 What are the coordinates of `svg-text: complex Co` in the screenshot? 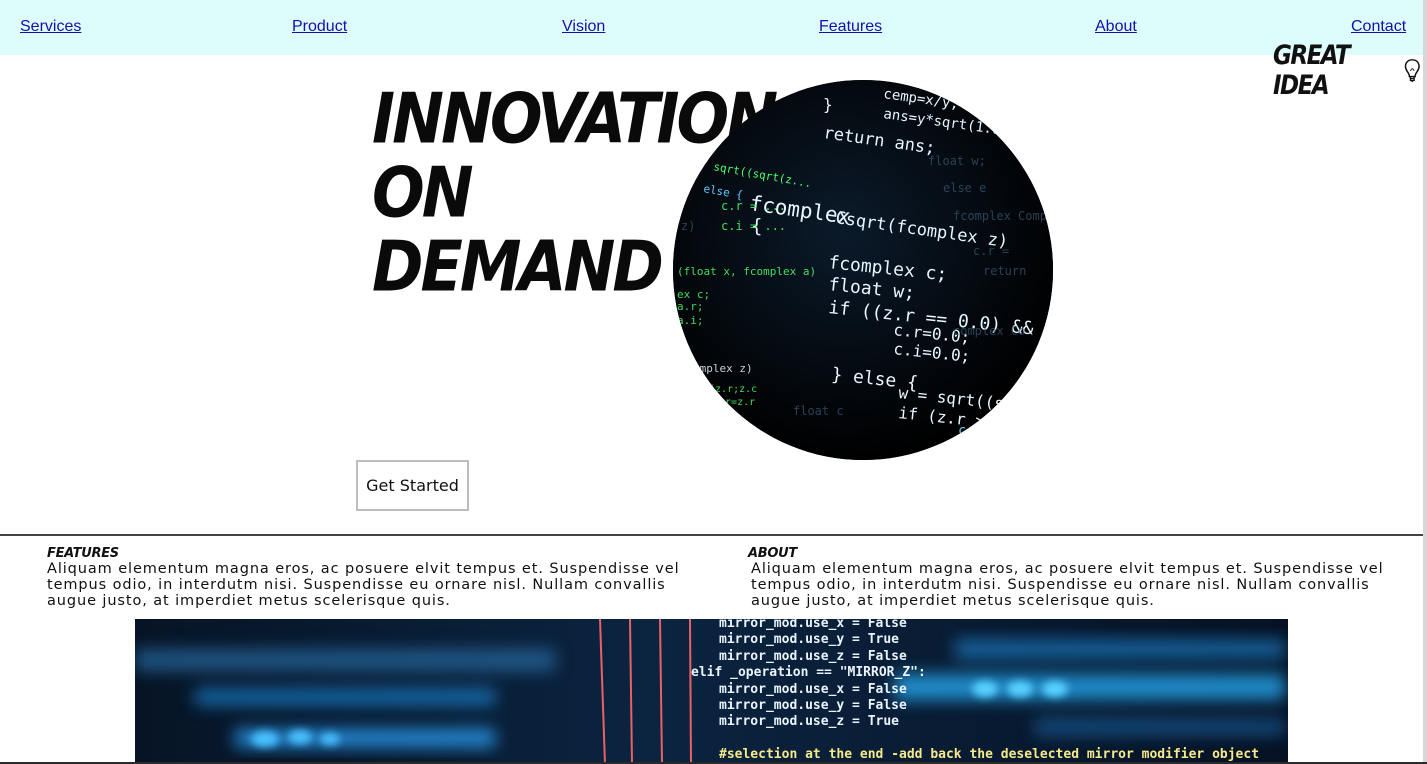 It's located at (989, 331).